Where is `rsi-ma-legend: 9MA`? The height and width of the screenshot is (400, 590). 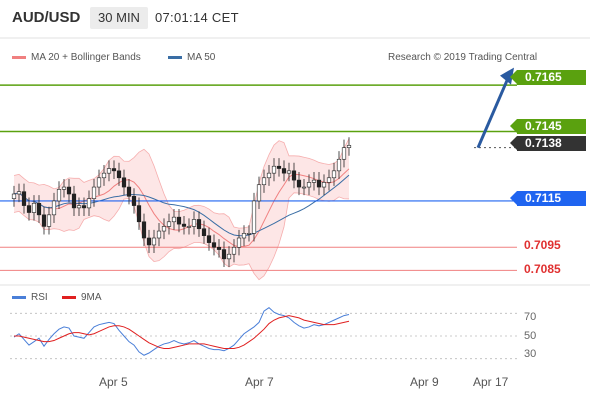
rsi-ma-legend: 9MA is located at coordinates (82, 297).